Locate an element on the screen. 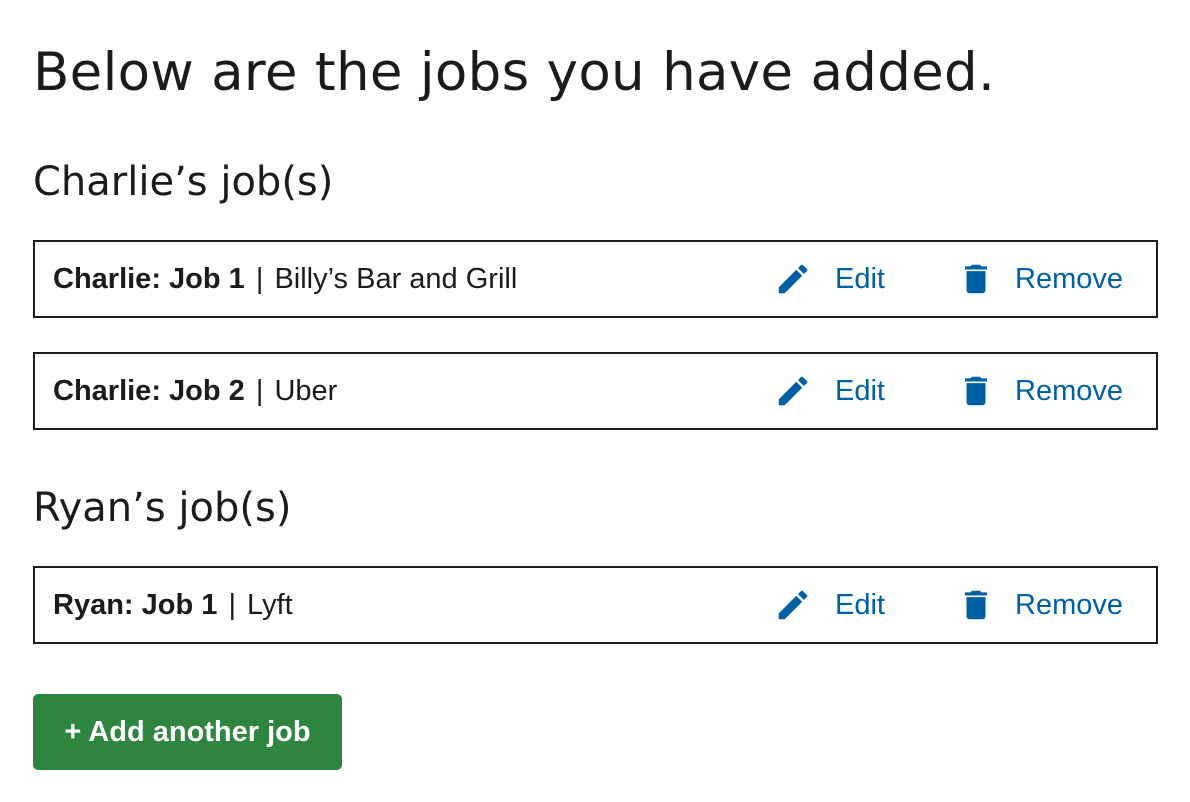 This screenshot has width=1190, height=802. job-id-label: Ryan: Job 1 is located at coordinates (135, 605).